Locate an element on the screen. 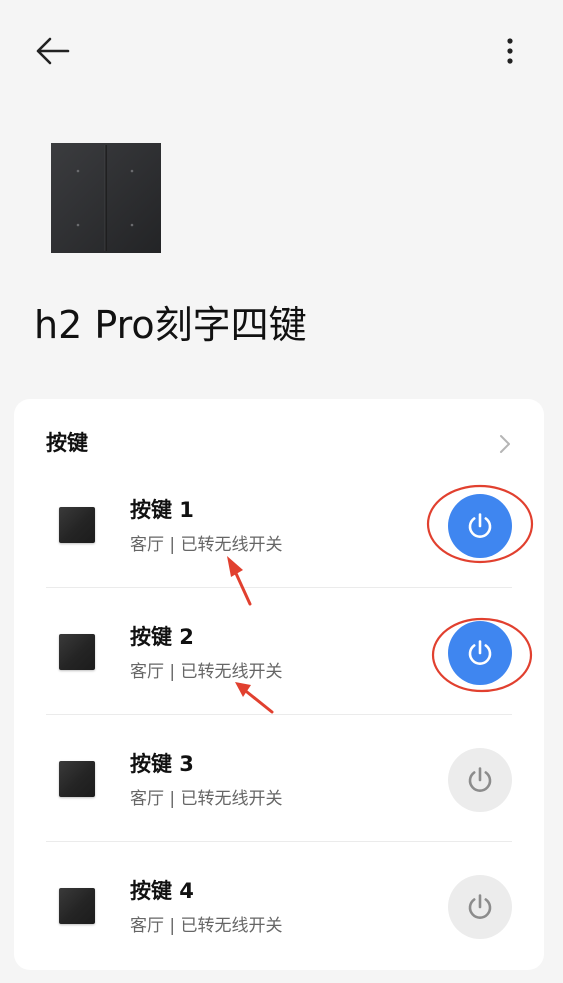  button-row-3: 按键 3 客厅 | 已转无线开关 is located at coordinates (279, 778).